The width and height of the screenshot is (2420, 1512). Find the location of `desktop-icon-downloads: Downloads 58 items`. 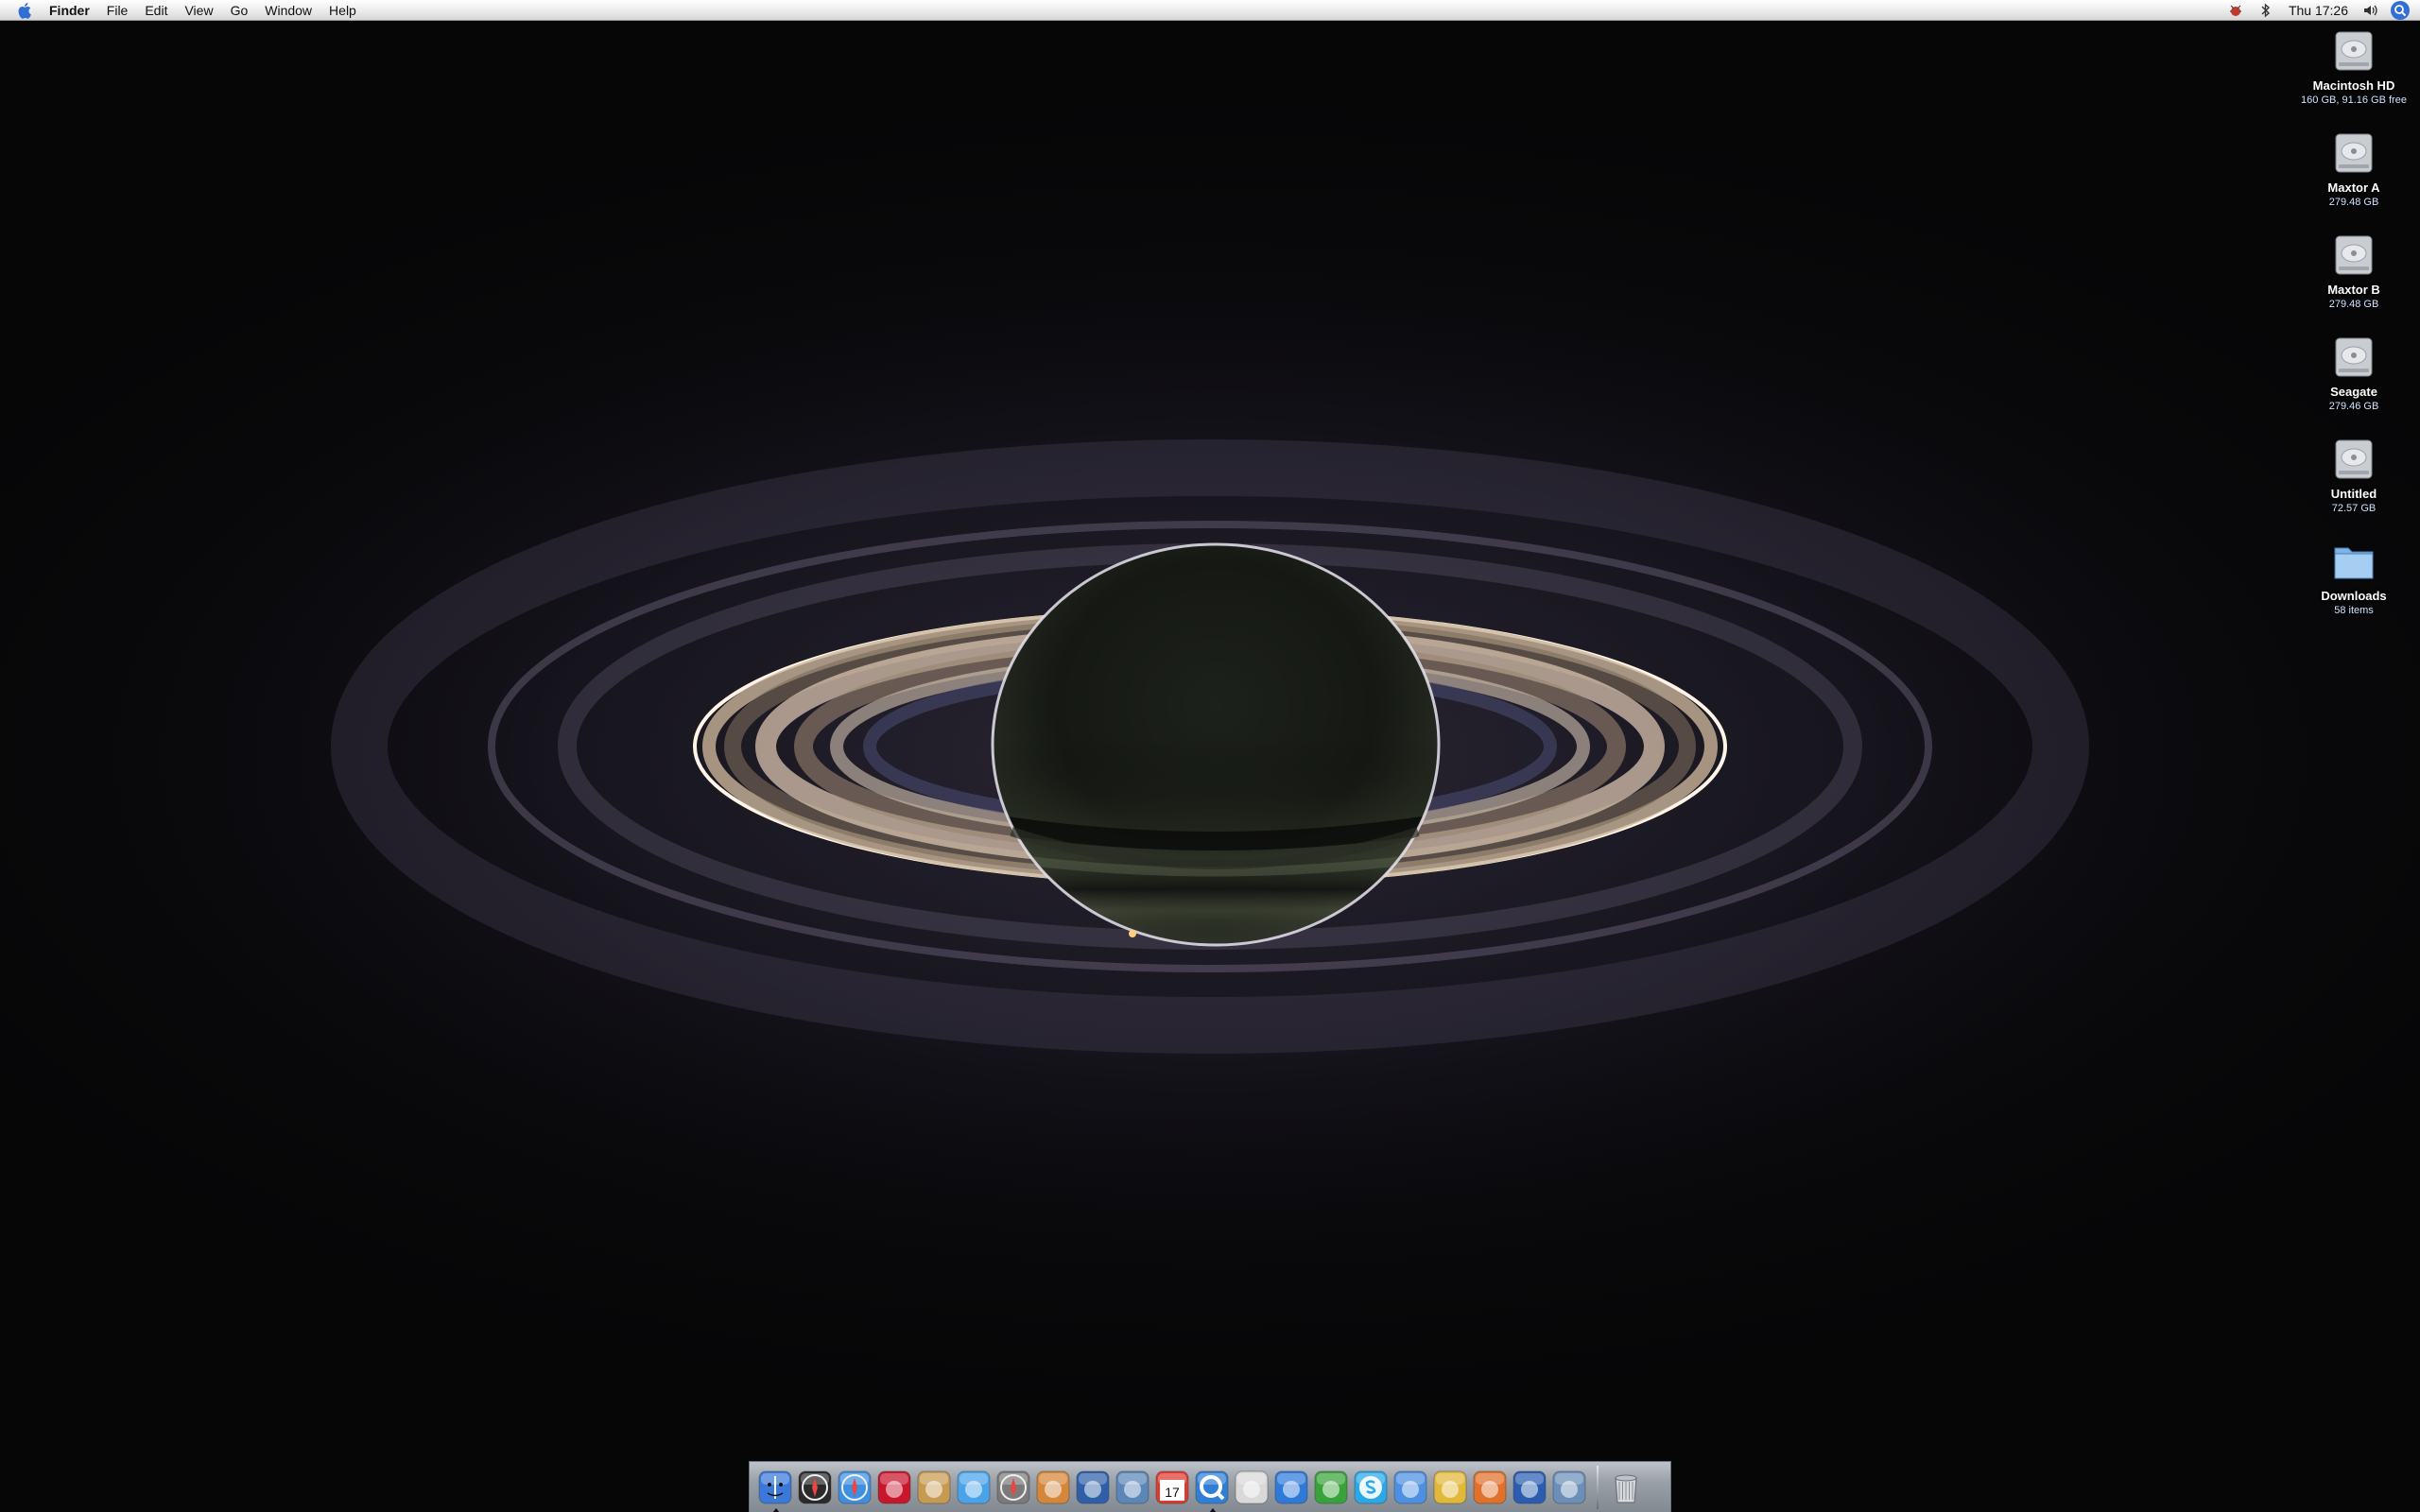

desktop-icon-downloads: Downloads 58 items is located at coordinates (2354, 588).